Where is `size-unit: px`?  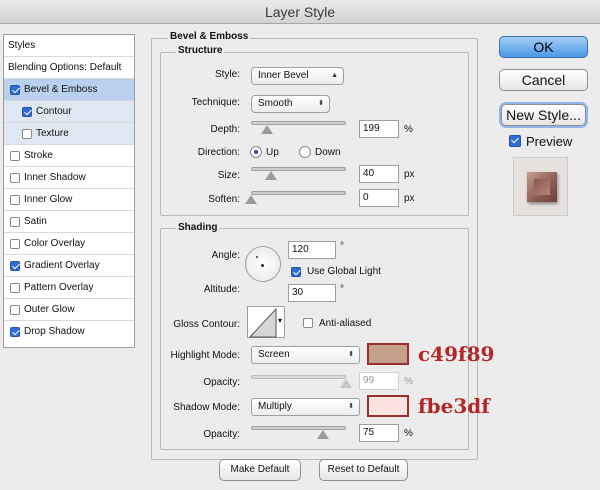 size-unit: px is located at coordinates (409, 174).